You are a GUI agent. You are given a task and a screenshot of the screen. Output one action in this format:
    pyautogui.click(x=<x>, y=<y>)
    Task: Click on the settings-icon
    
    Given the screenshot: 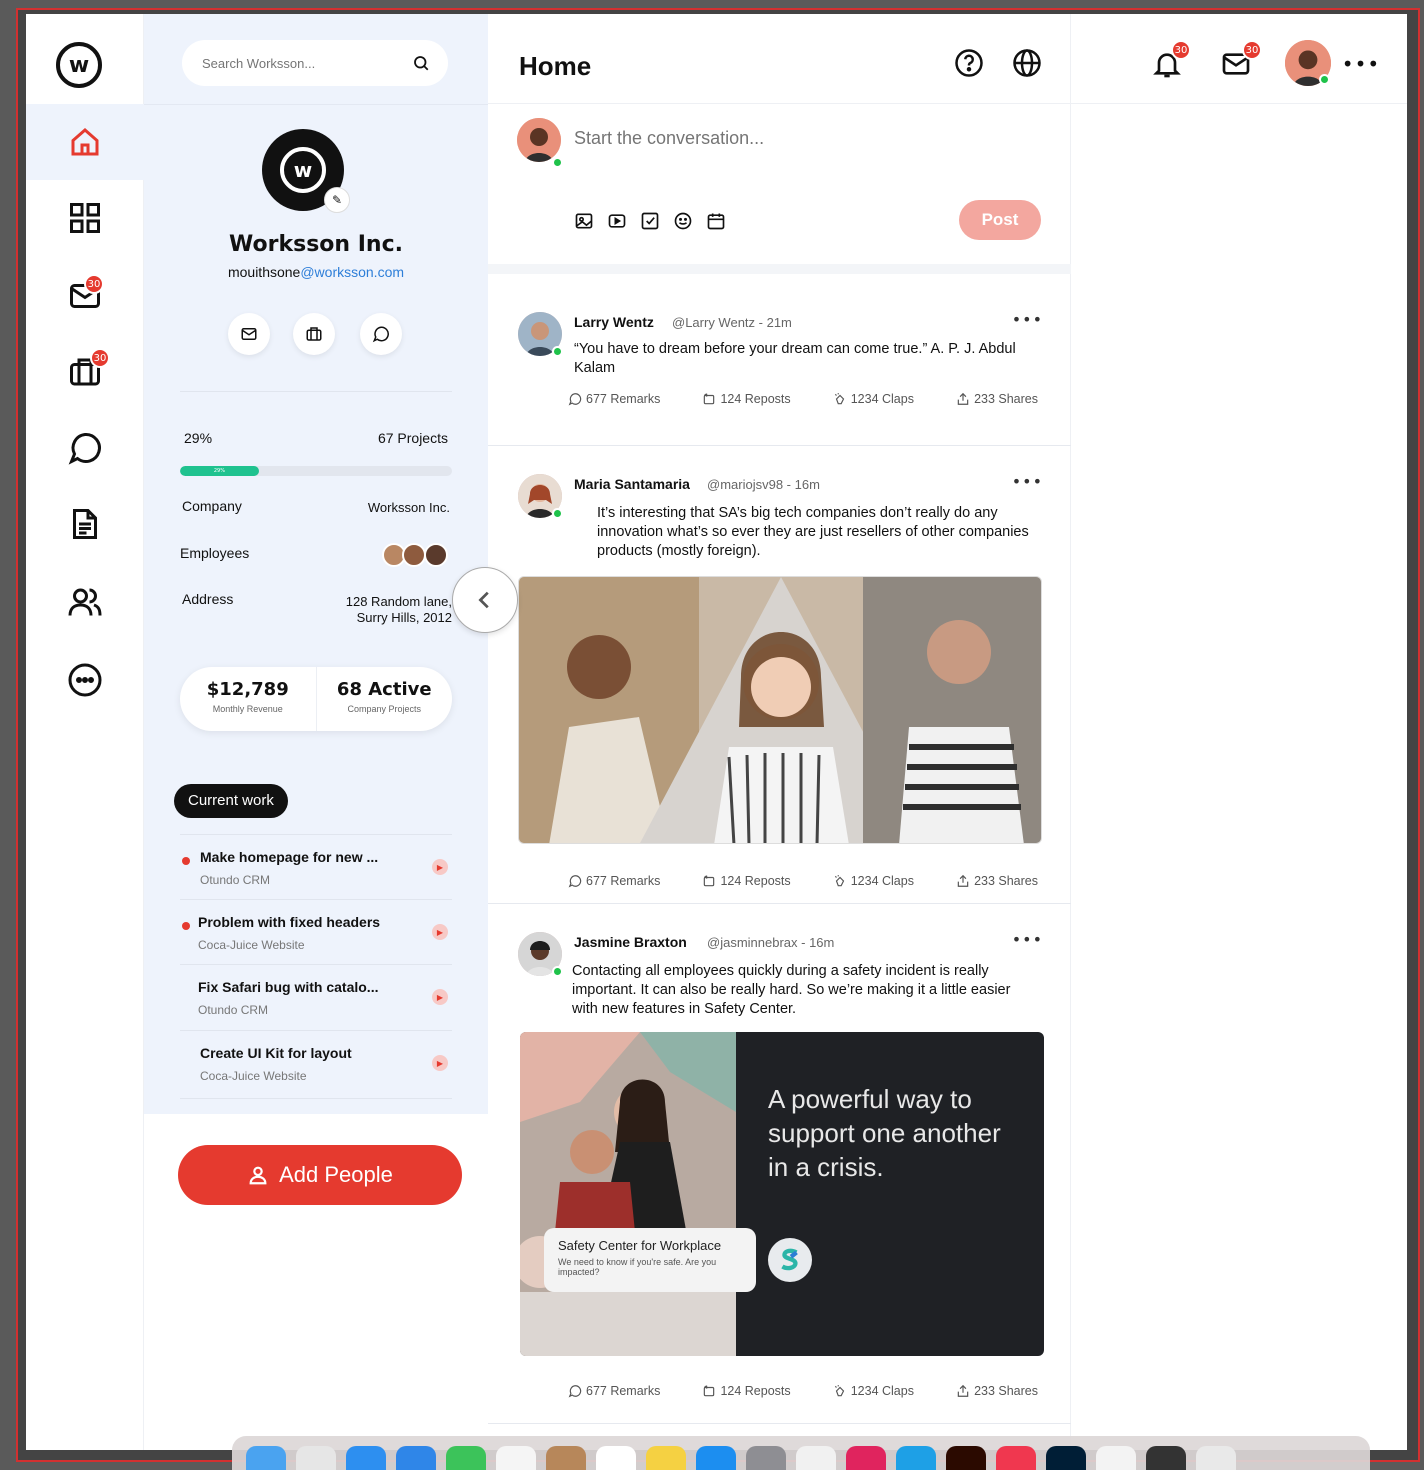 What is the action you would take?
    pyautogui.click(x=766, y=1458)
    